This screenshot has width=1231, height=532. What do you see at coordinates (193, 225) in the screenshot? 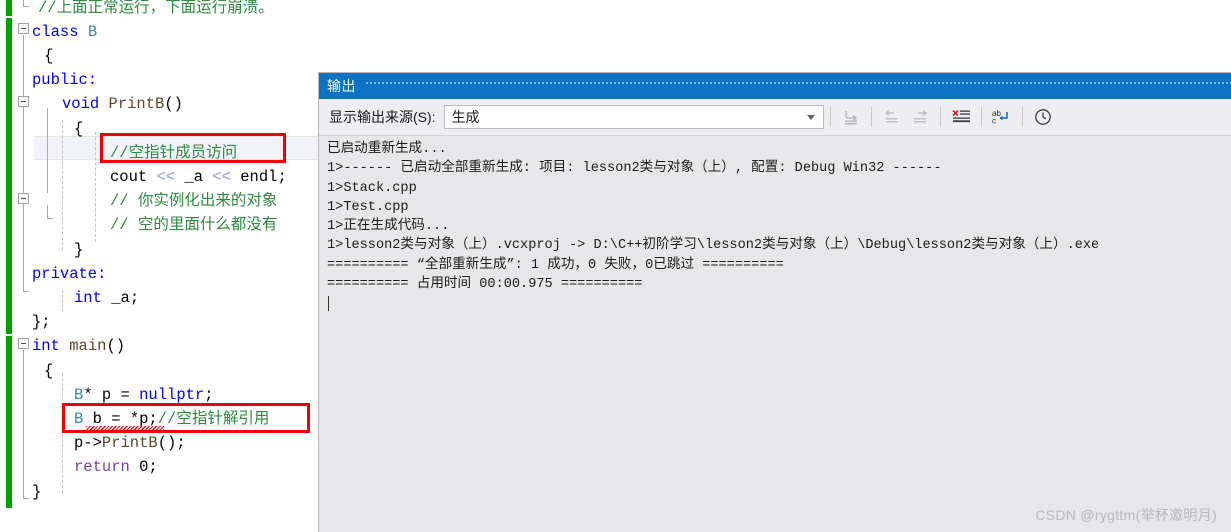
I see `code-line: // 空的里面什么都没有` at bounding box center [193, 225].